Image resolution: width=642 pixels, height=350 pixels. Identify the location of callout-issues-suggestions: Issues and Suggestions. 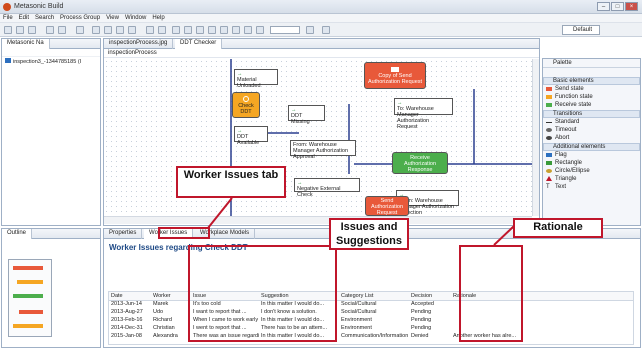
(369, 234).